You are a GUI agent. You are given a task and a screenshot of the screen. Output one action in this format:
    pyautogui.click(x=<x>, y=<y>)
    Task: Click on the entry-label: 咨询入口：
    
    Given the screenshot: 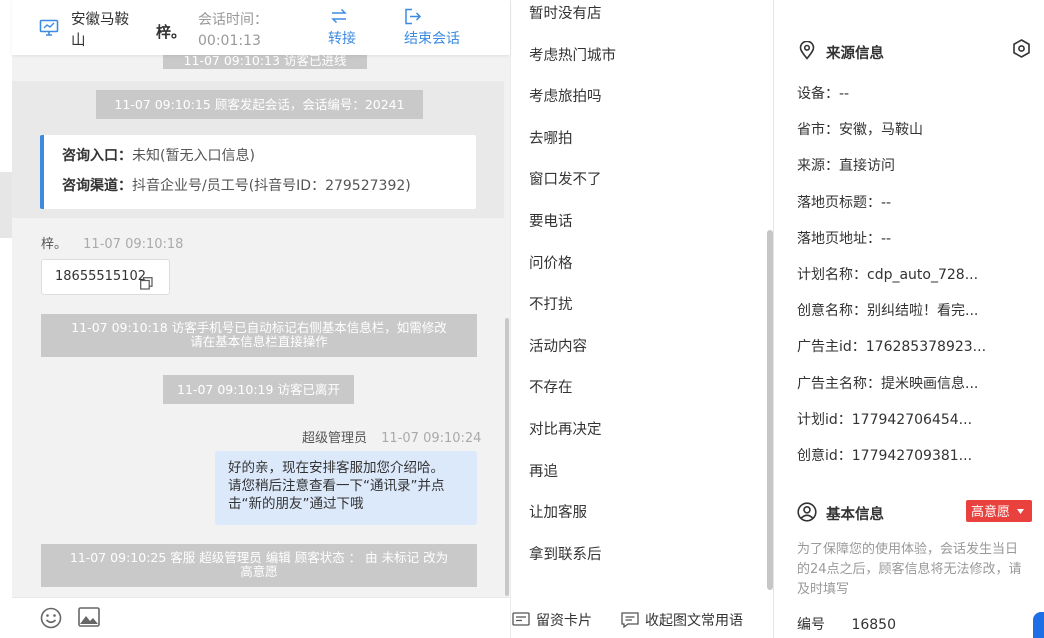 What is the action you would take?
    pyautogui.click(x=97, y=156)
    